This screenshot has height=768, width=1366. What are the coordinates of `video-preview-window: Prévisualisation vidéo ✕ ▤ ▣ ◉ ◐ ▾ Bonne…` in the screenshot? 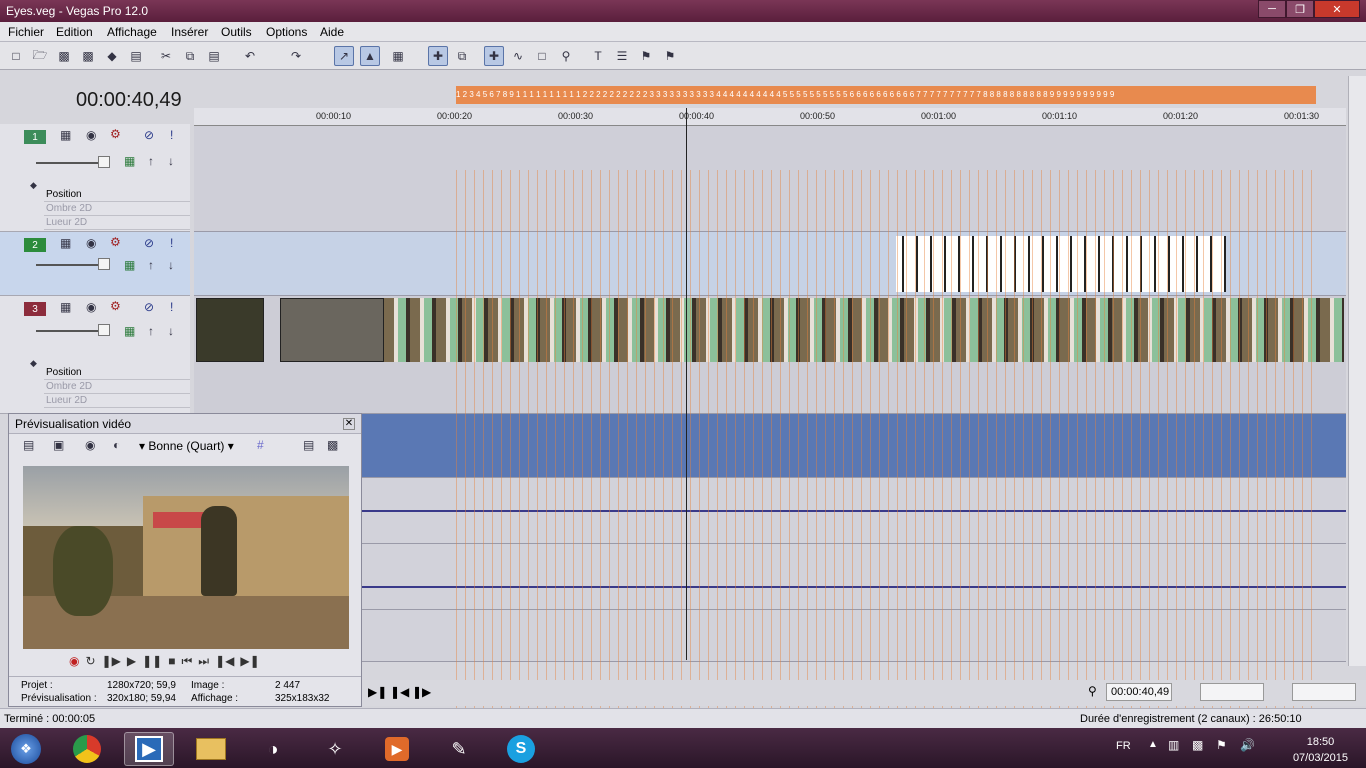 It's located at (185, 560).